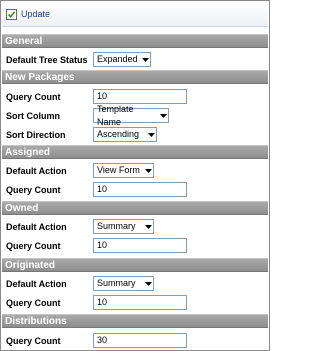  I want to click on owned-query-count-input: 10, so click(140, 245).